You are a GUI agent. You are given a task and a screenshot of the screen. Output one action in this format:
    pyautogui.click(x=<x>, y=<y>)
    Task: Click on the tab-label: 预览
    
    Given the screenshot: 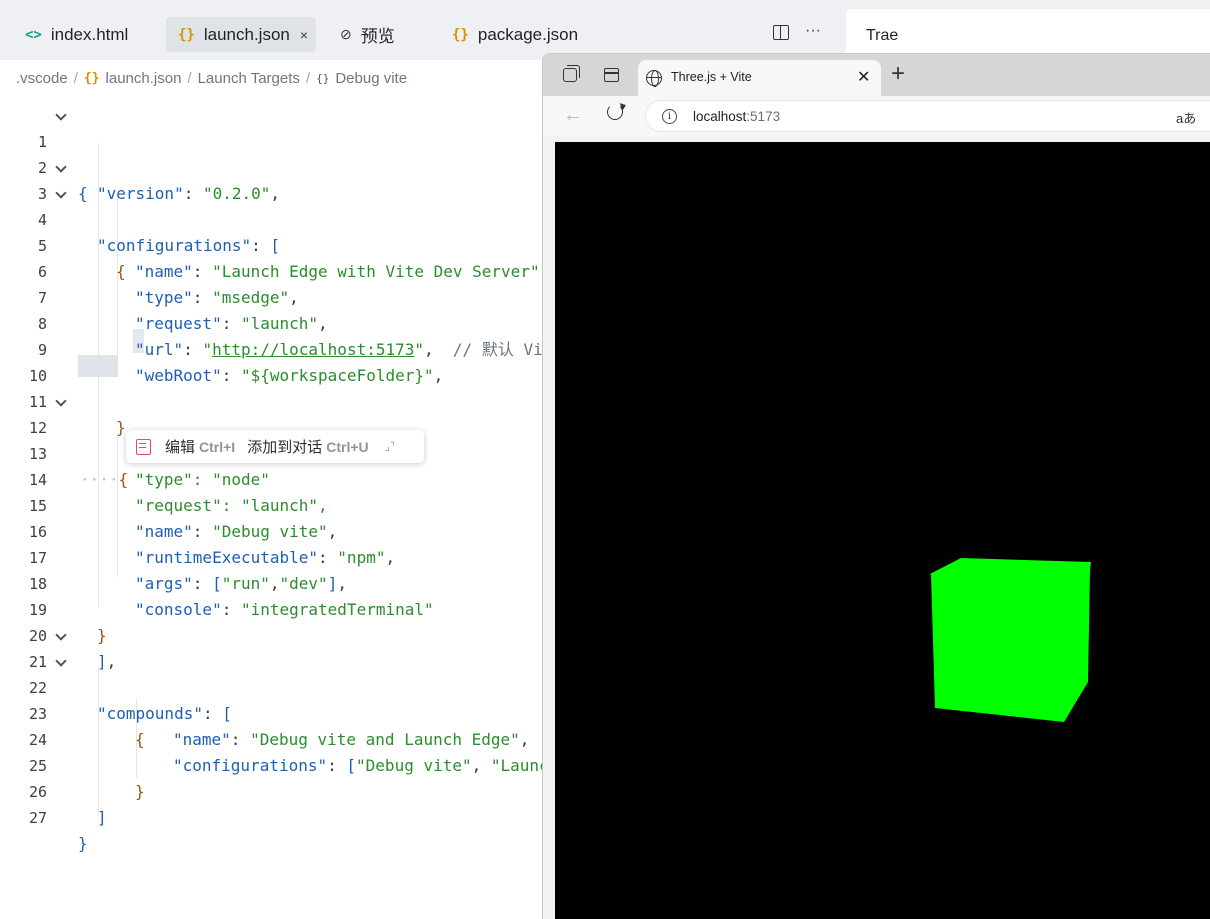 What is the action you would take?
    pyautogui.click(x=377, y=36)
    